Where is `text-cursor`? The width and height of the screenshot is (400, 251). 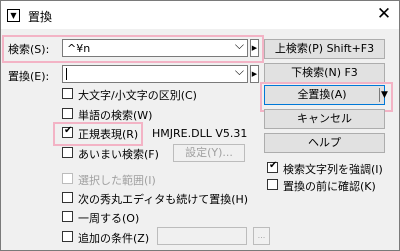 text-cursor is located at coordinates (66, 74).